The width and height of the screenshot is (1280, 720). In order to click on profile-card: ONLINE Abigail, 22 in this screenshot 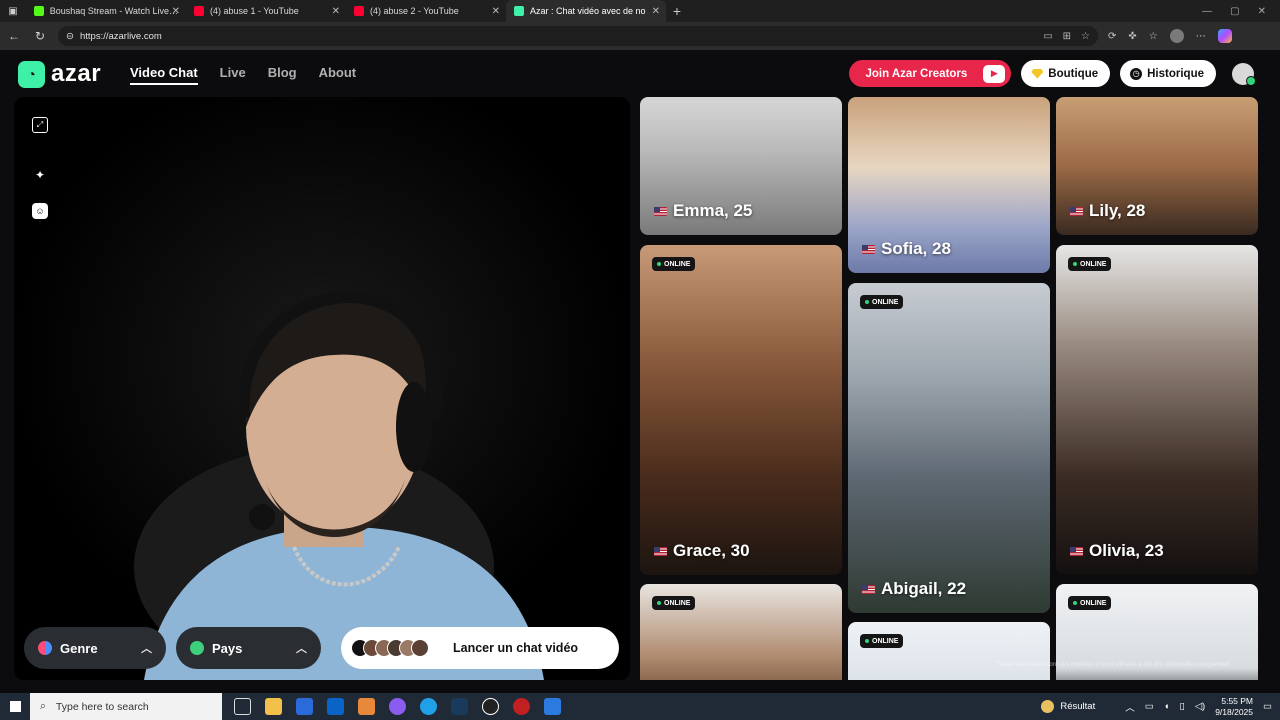, I will do `click(949, 448)`.